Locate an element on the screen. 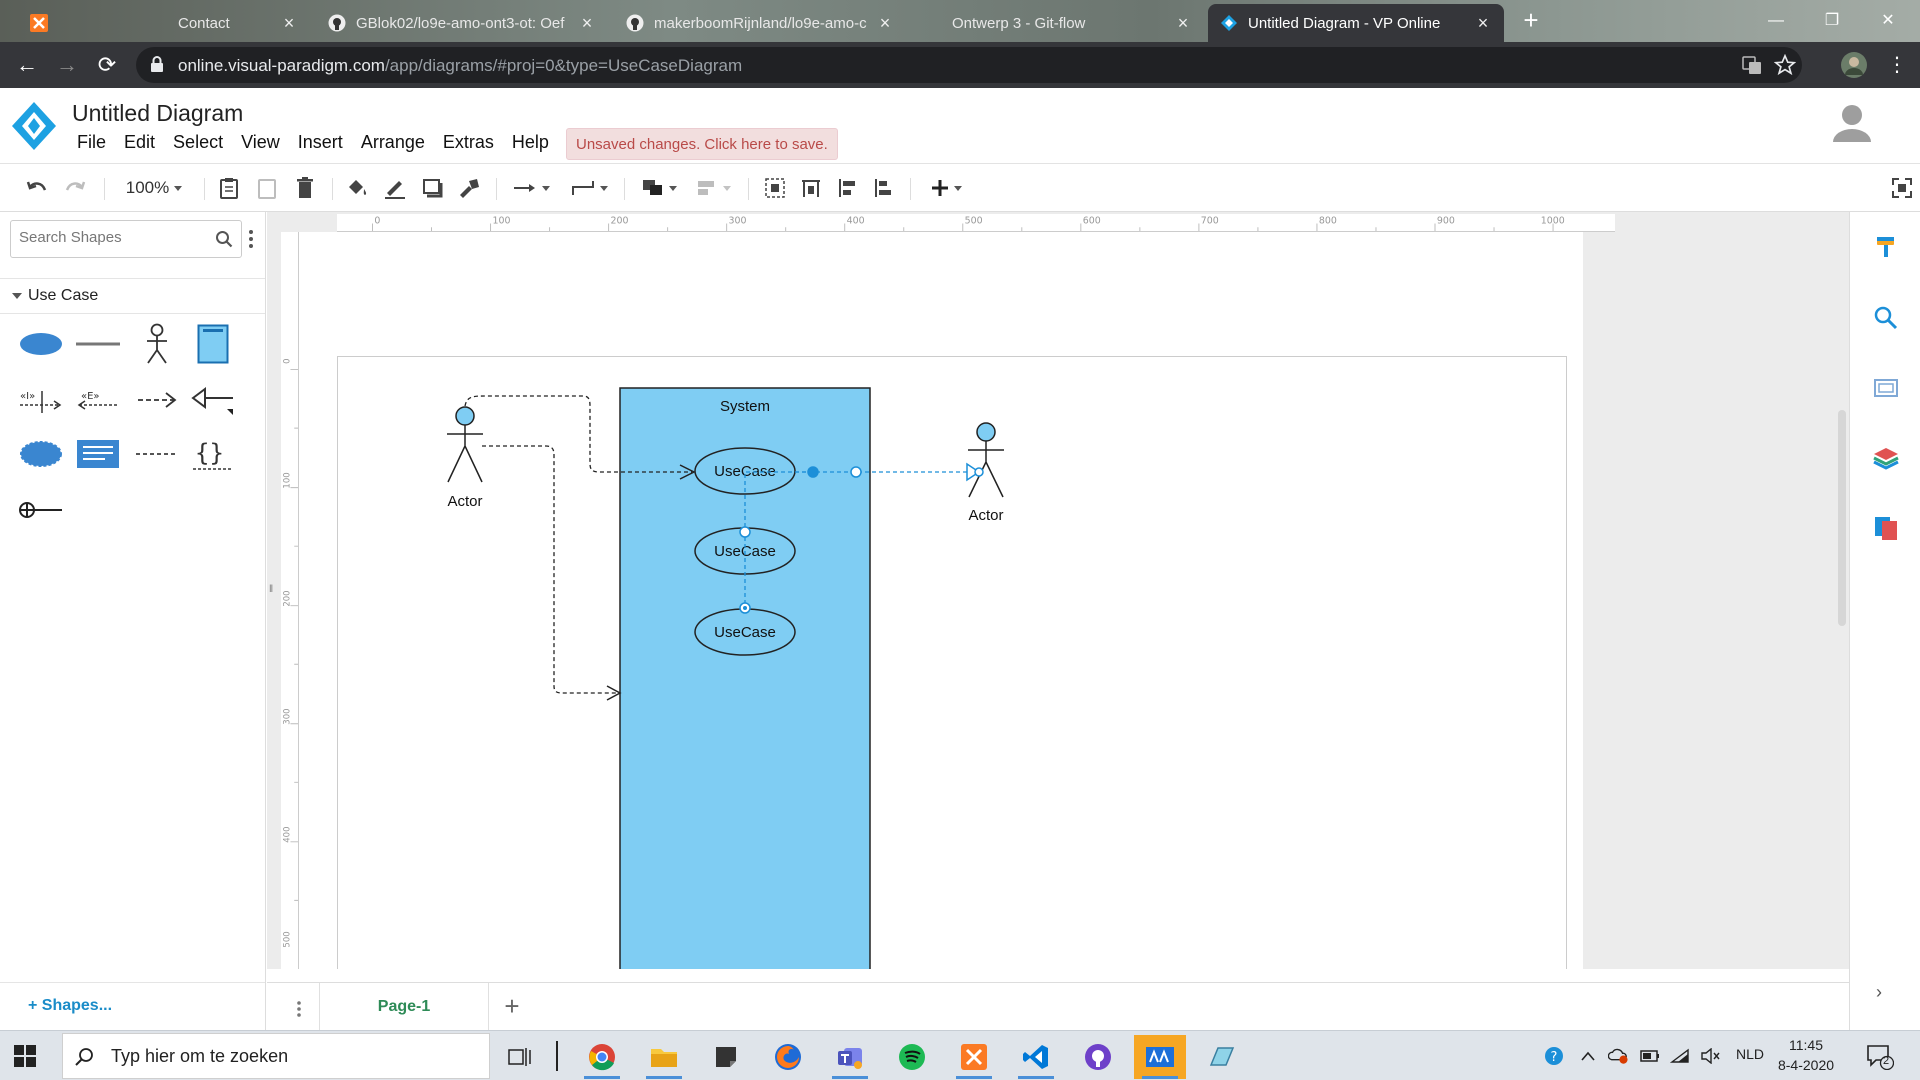 The height and width of the screenshot is (1080, 1920). chevron-up-icon is located at coordinates (1588, 1056).